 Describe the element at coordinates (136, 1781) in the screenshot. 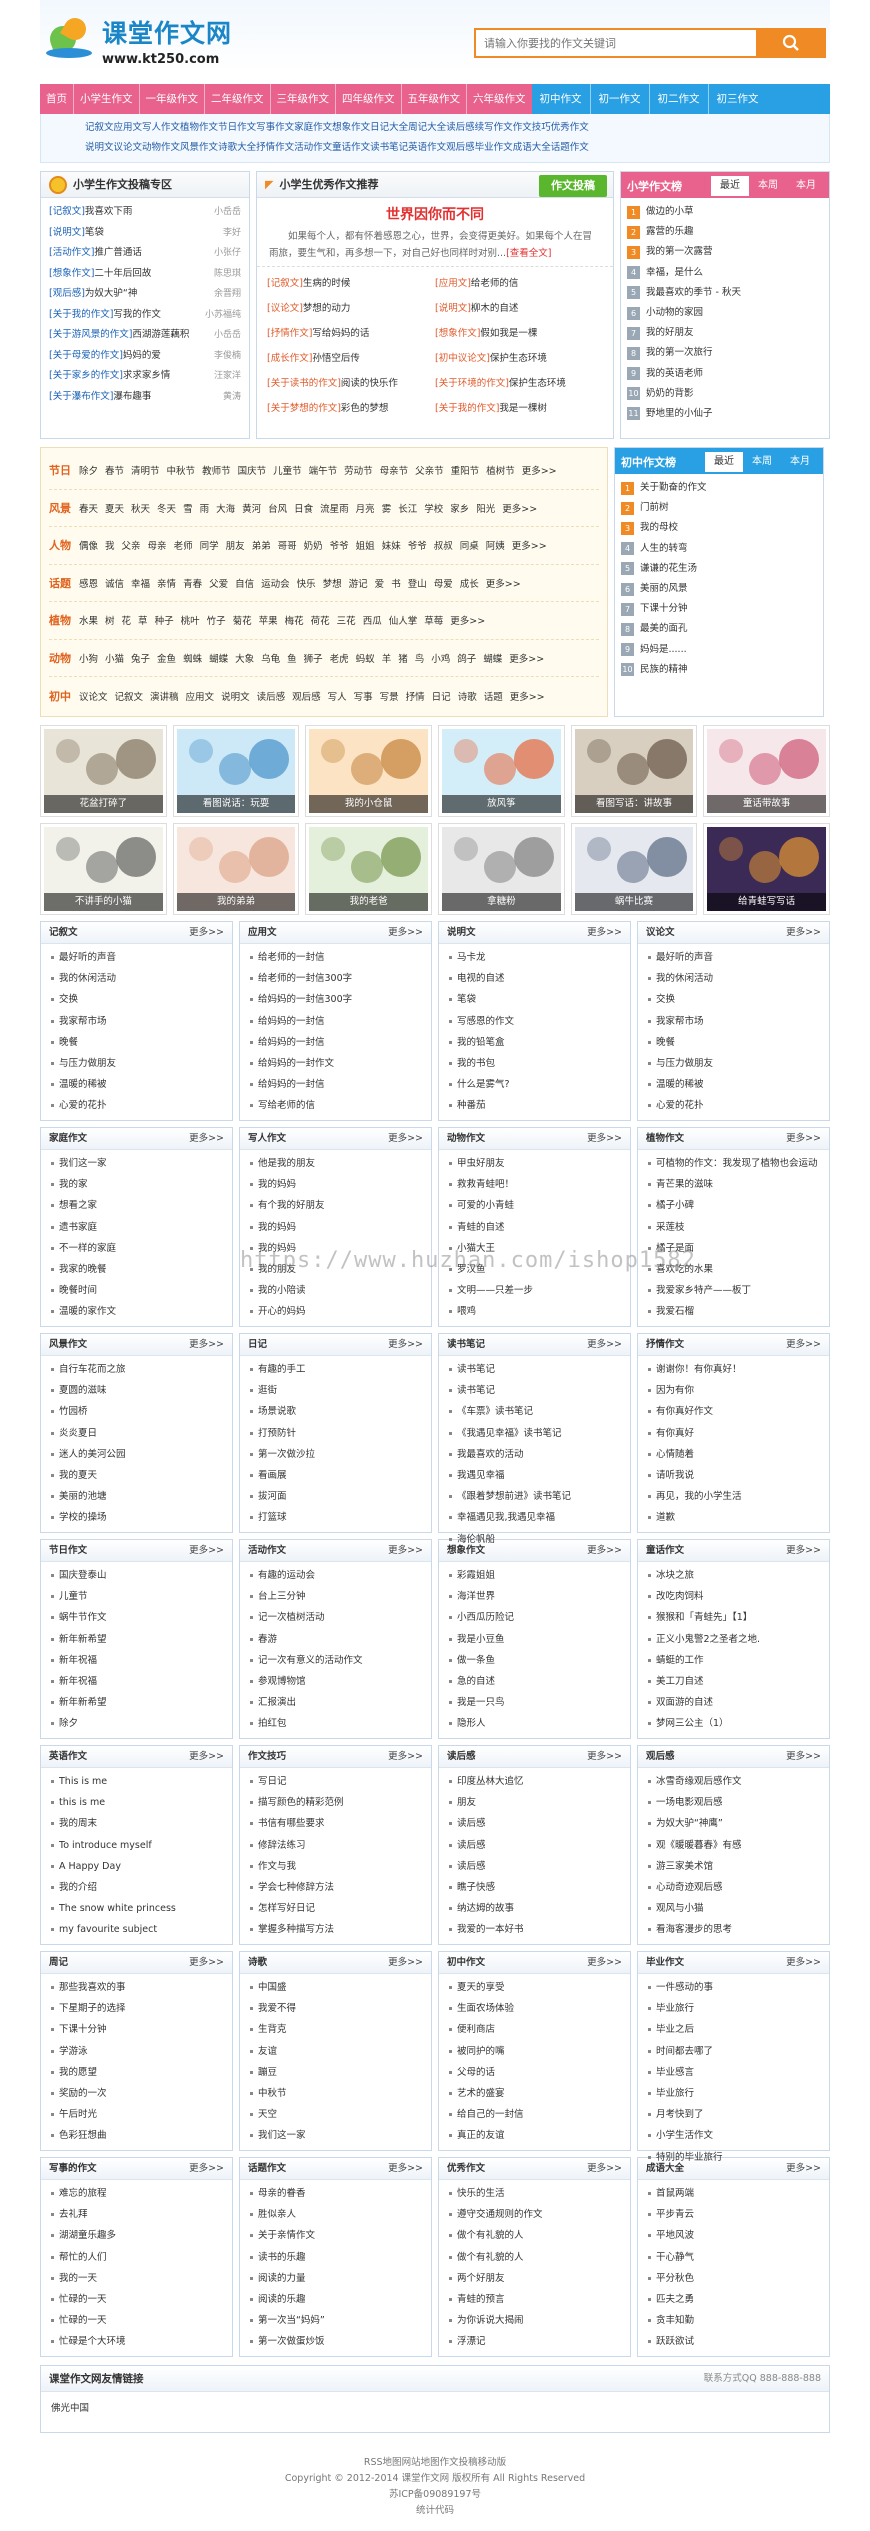

I see `category-item: This is me` at that location.